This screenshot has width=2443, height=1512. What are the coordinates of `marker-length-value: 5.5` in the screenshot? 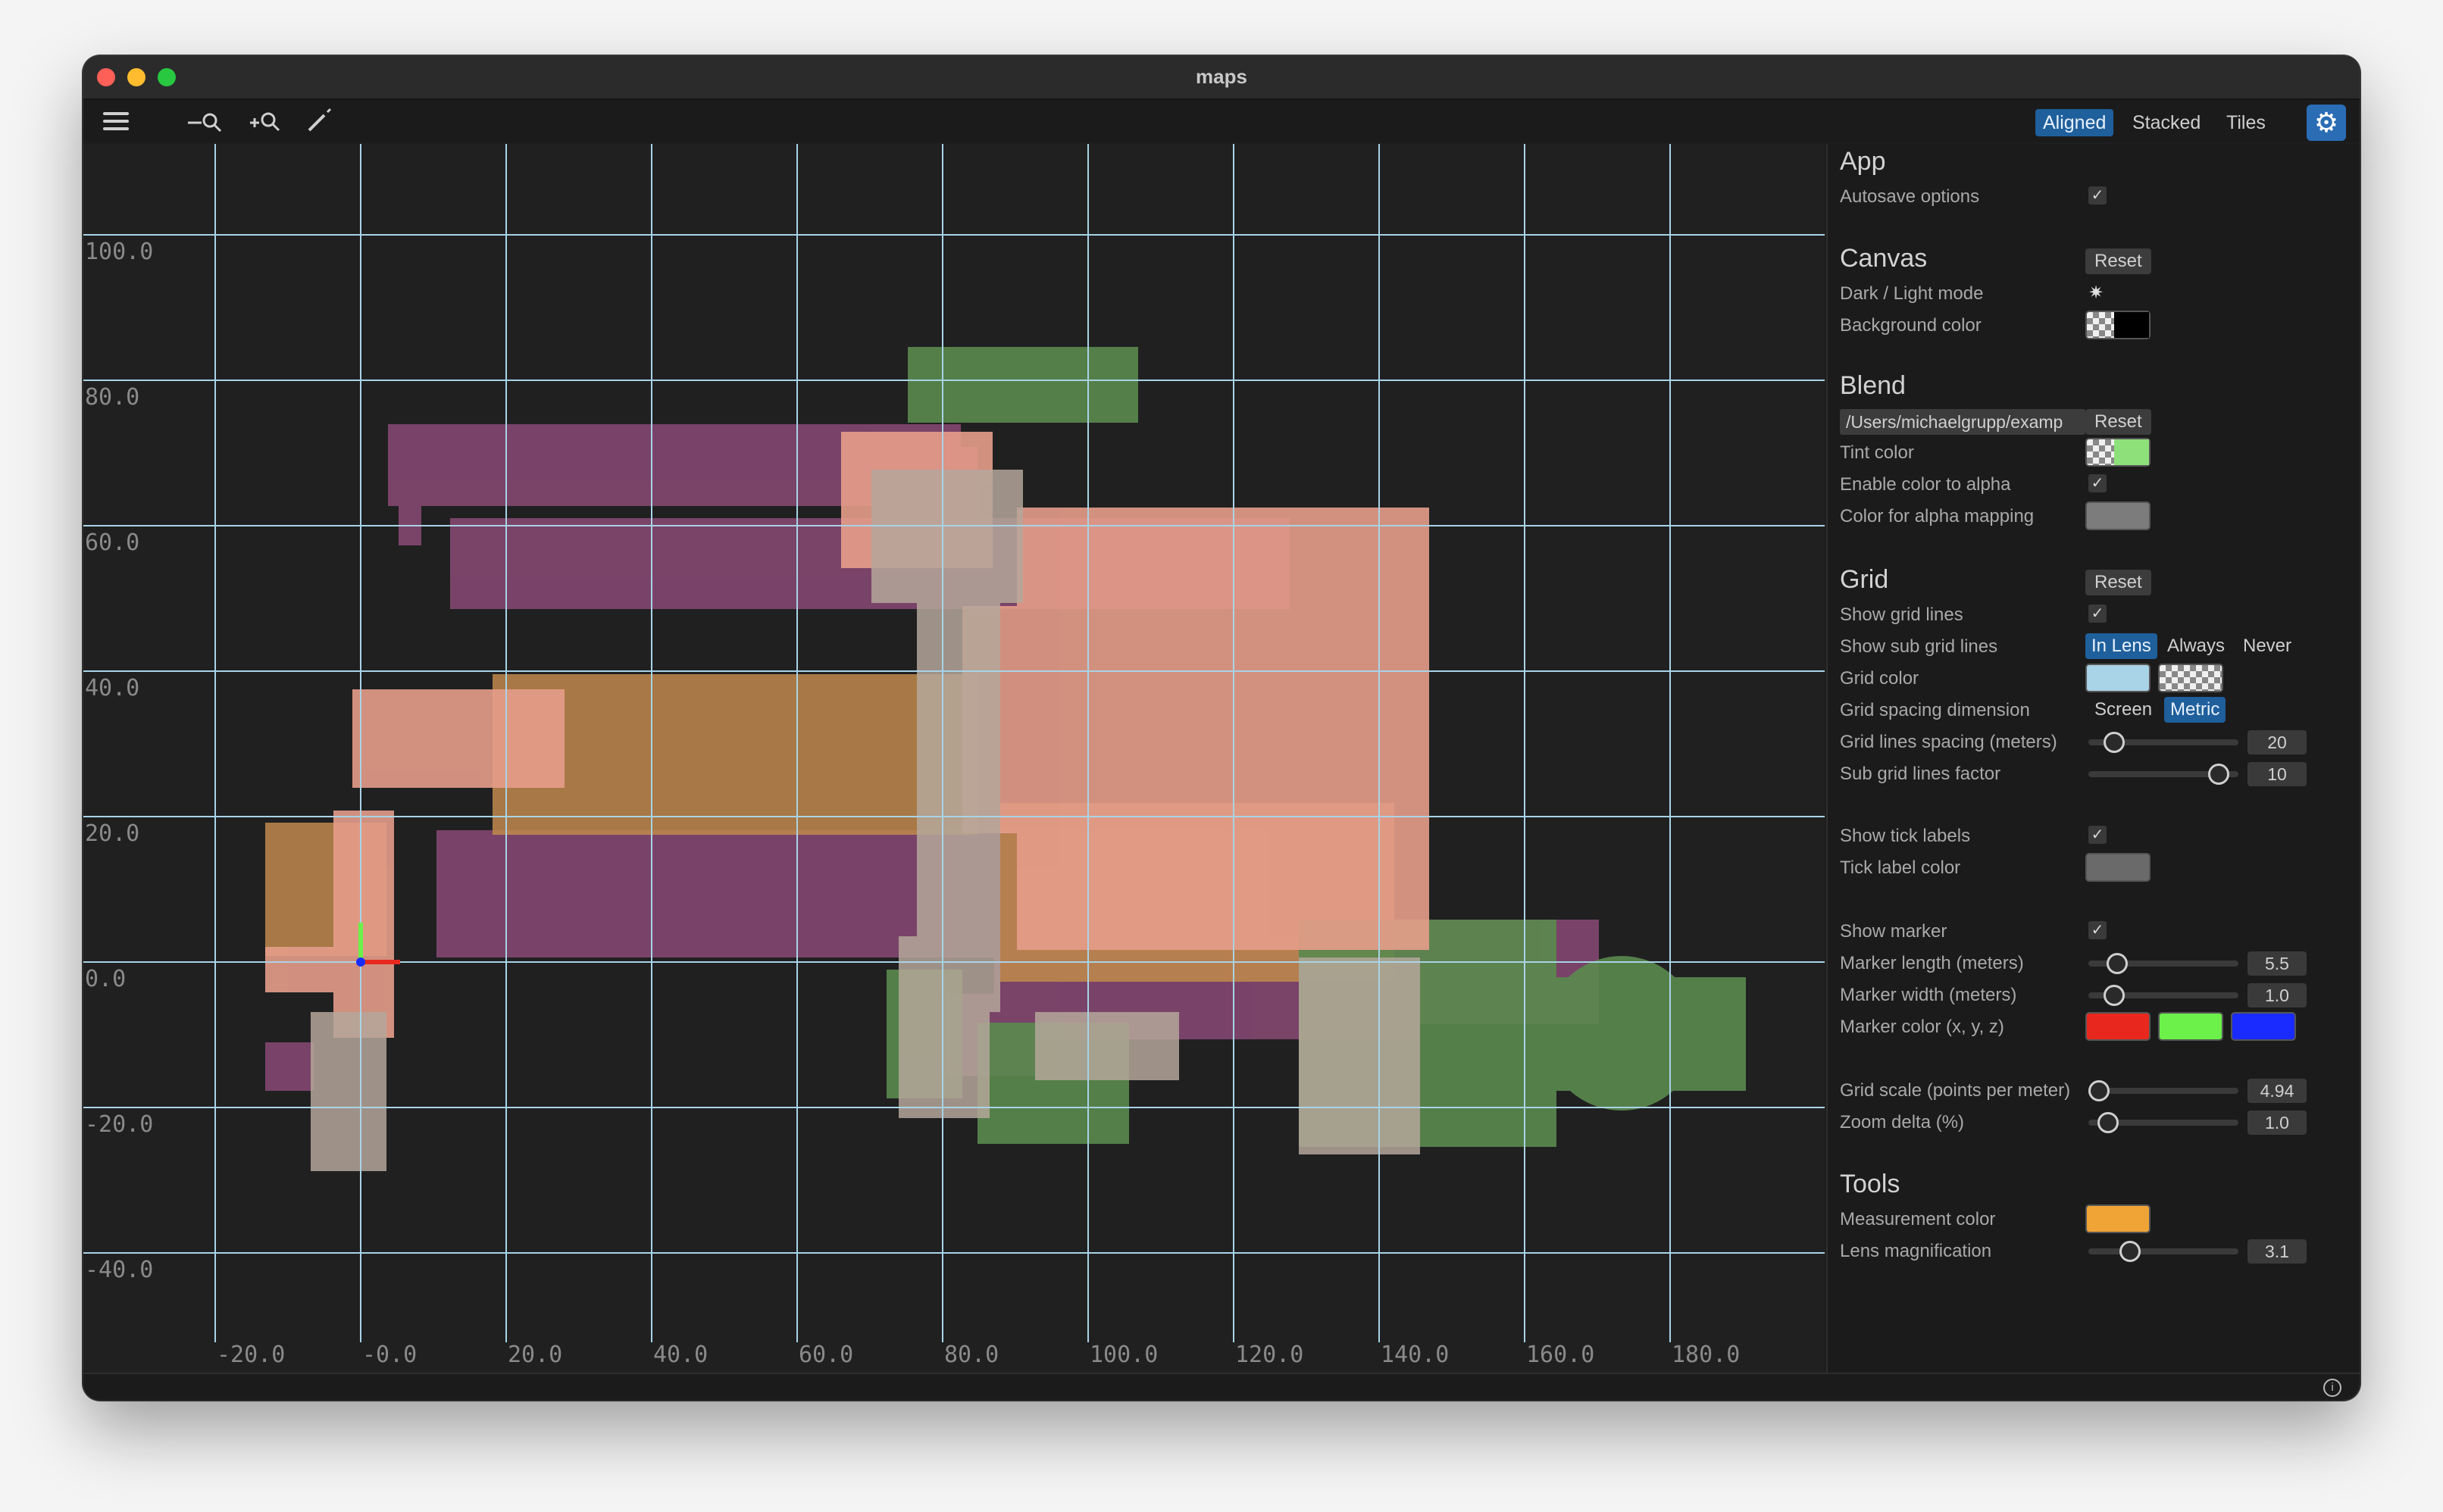 It's located at (2277, 963).